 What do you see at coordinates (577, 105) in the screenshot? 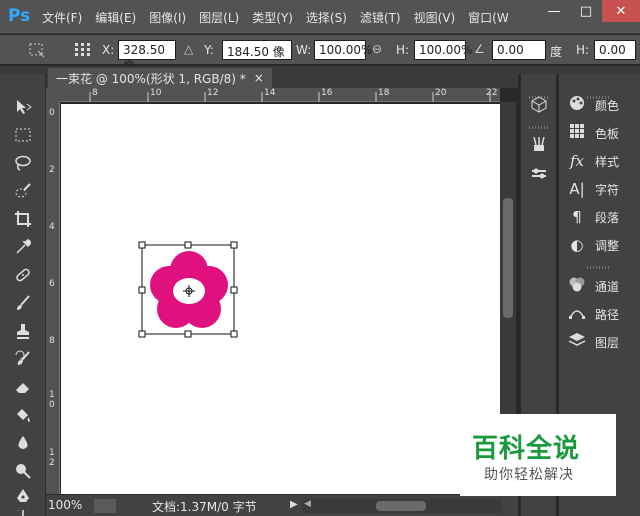
I see `palette-icon` at bounding box center [577, 105].